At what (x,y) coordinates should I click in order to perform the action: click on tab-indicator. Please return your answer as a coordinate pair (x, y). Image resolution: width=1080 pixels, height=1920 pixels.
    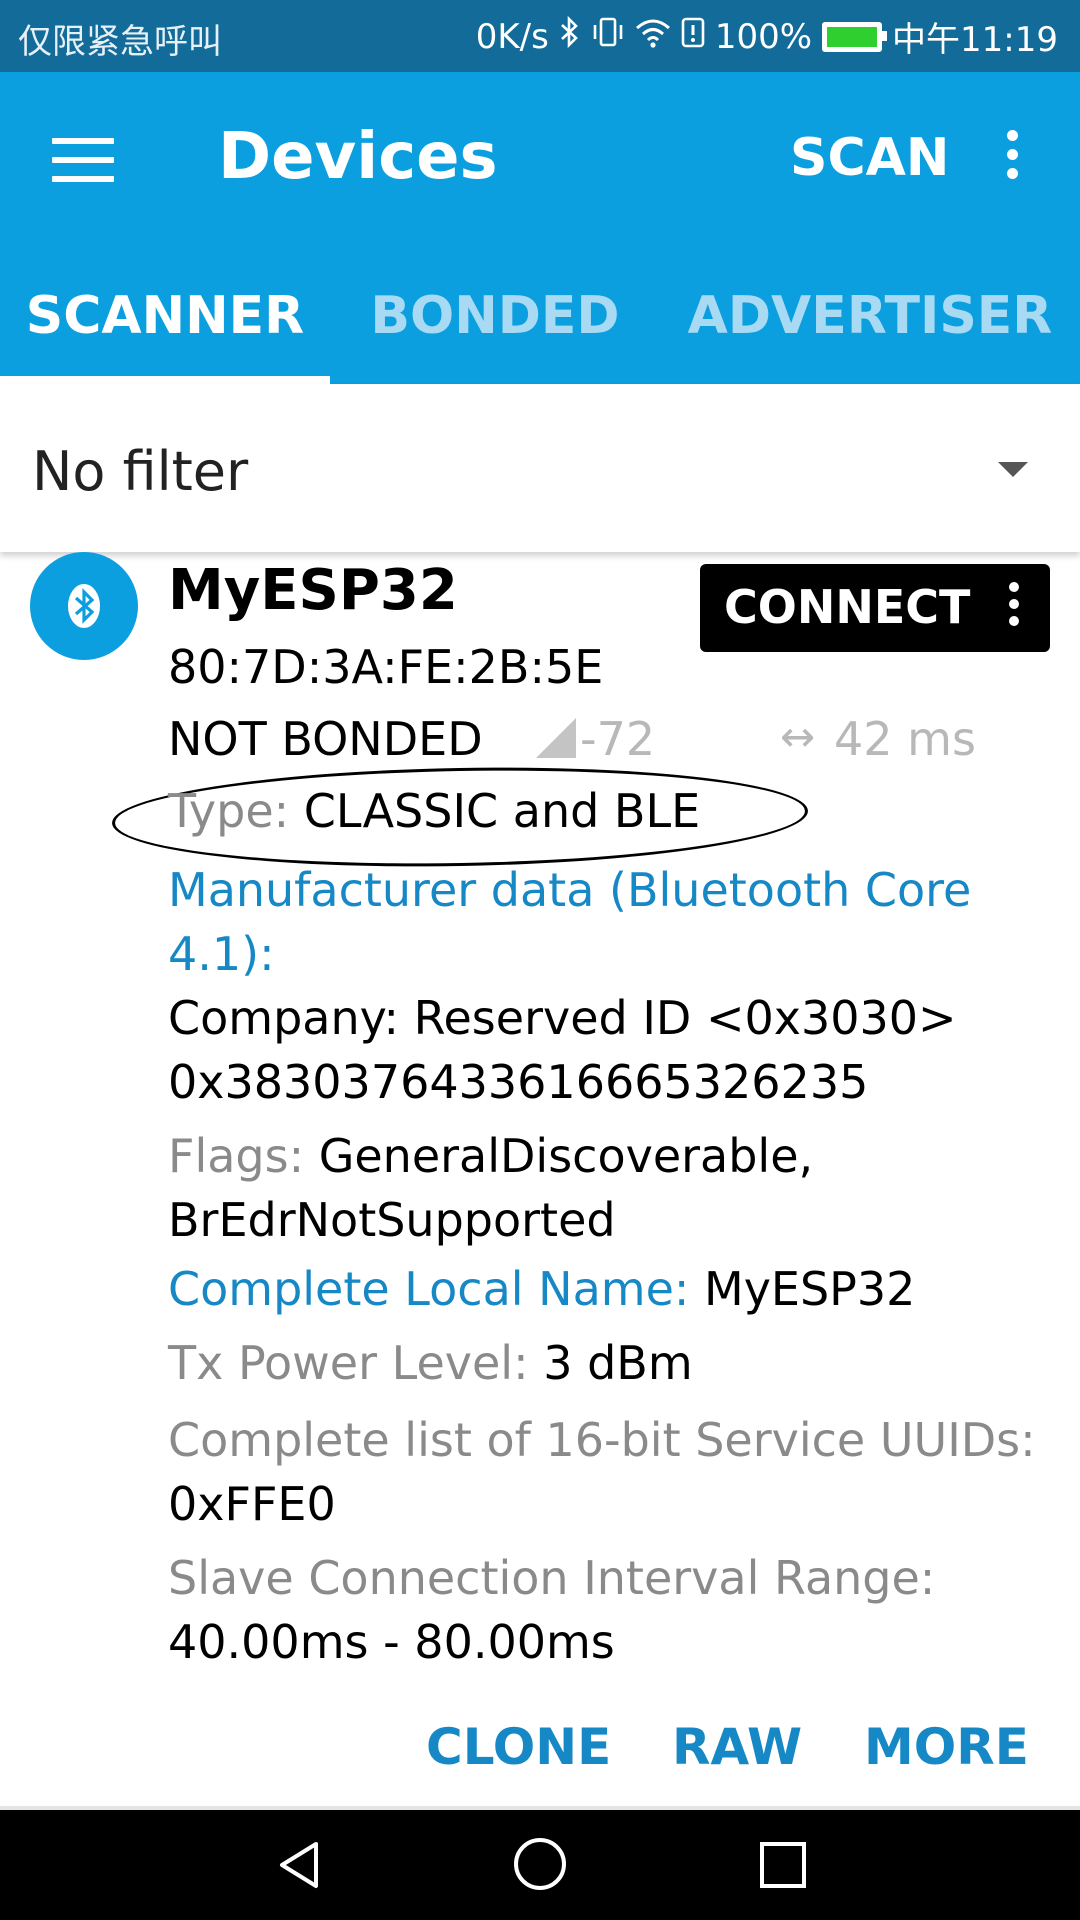
    Looking at the image, I should click on (165, 380).